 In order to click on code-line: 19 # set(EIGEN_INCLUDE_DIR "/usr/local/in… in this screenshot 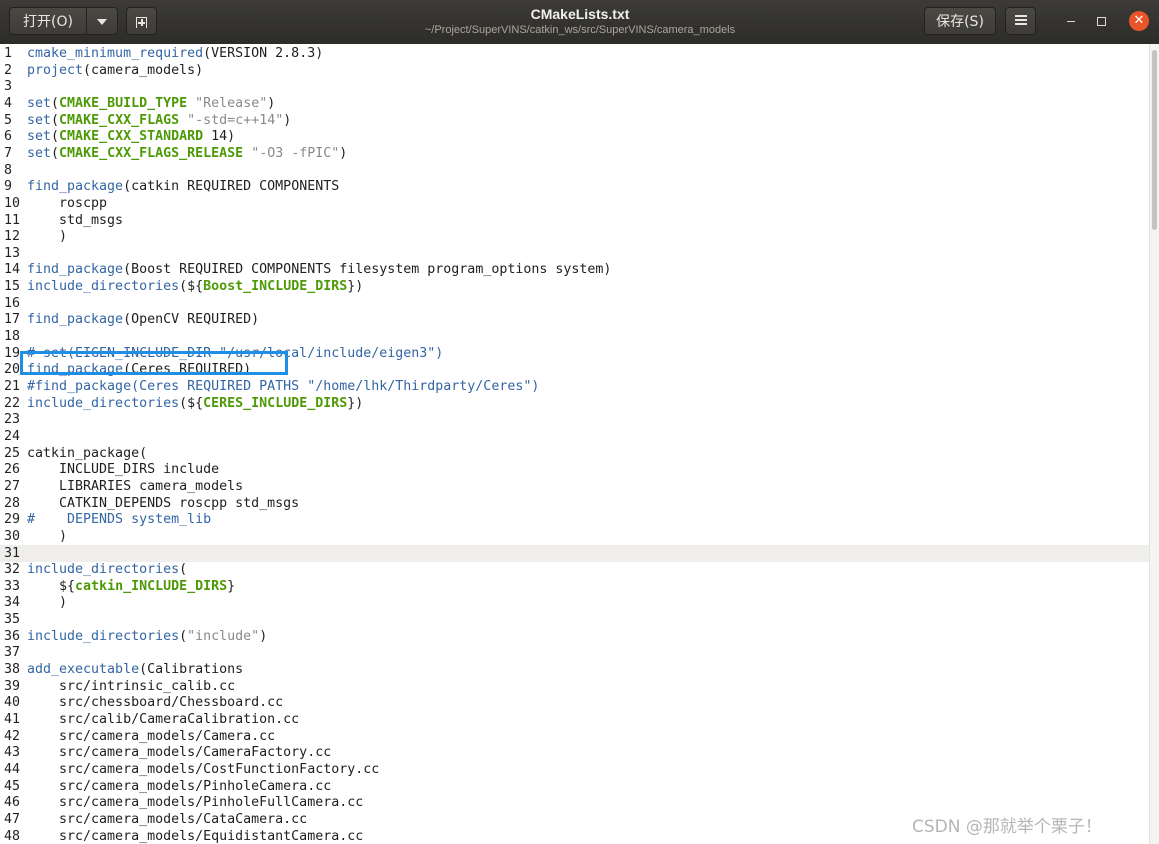, I will do `click(574, 353)`.